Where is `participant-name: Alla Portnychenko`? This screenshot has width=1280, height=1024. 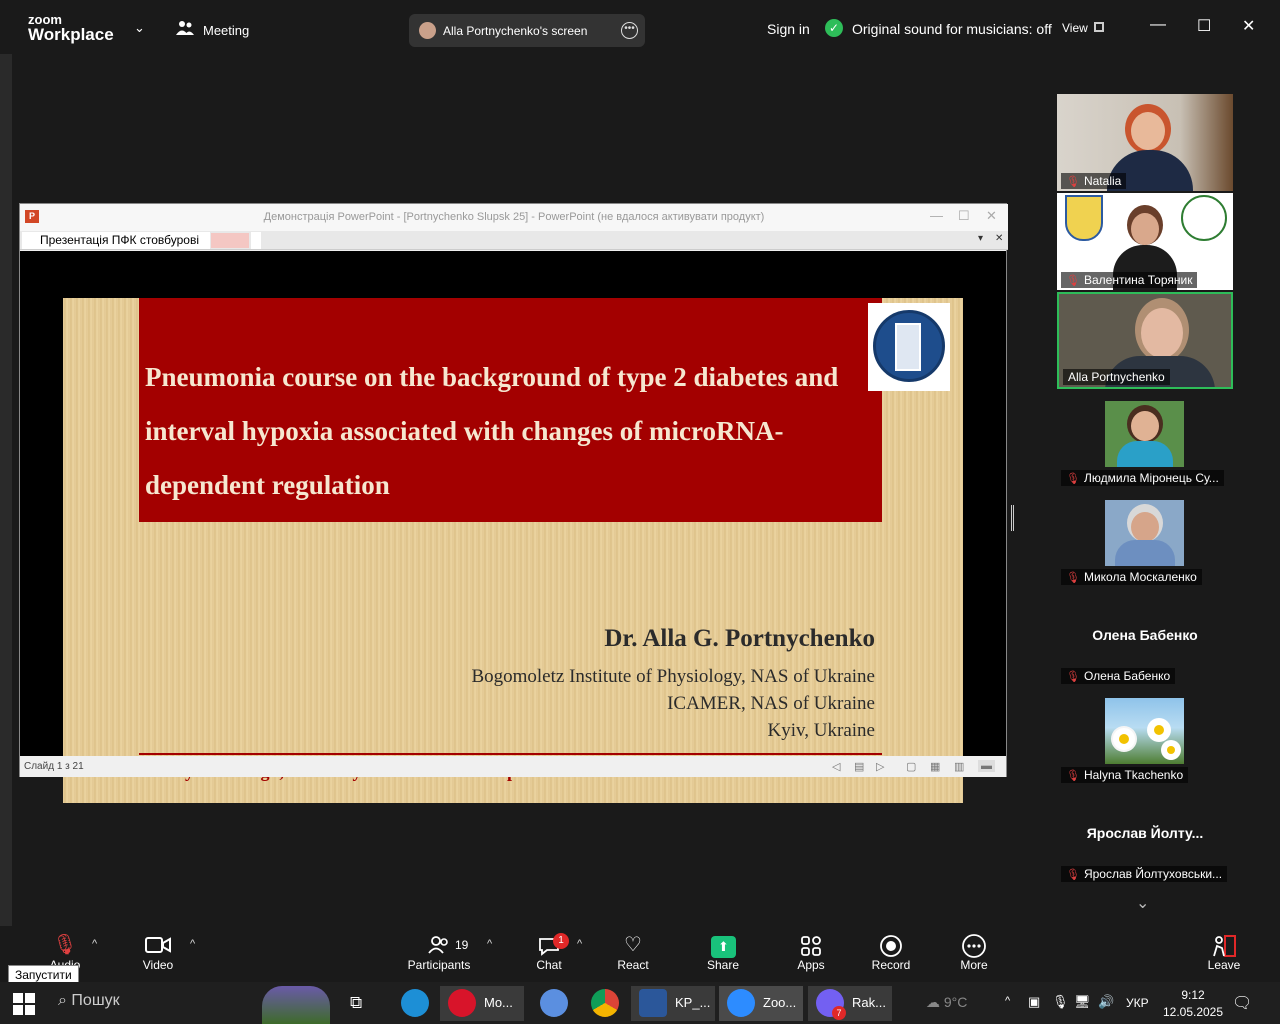
participant-name: Alla Portnychenko is located at coordinates (1116, 377).